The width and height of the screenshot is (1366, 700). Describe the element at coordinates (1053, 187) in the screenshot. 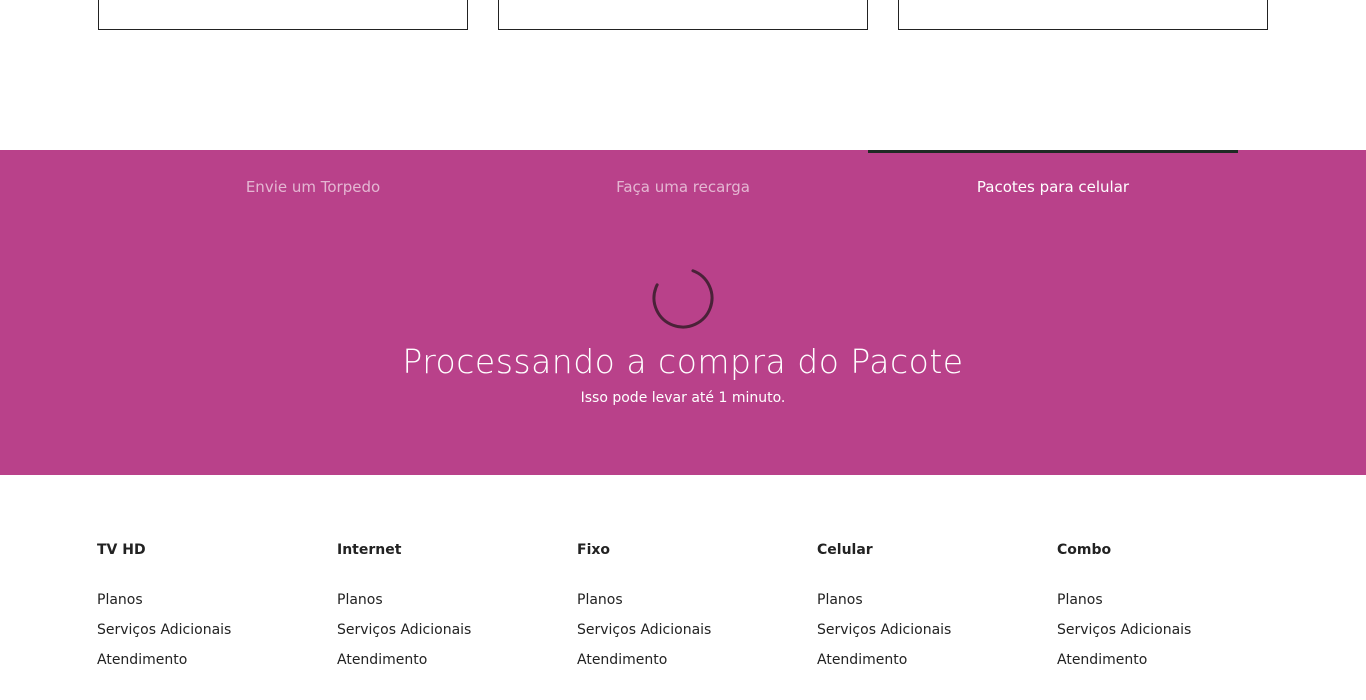

I see `tab-label: Pacotes para celular` at that location.